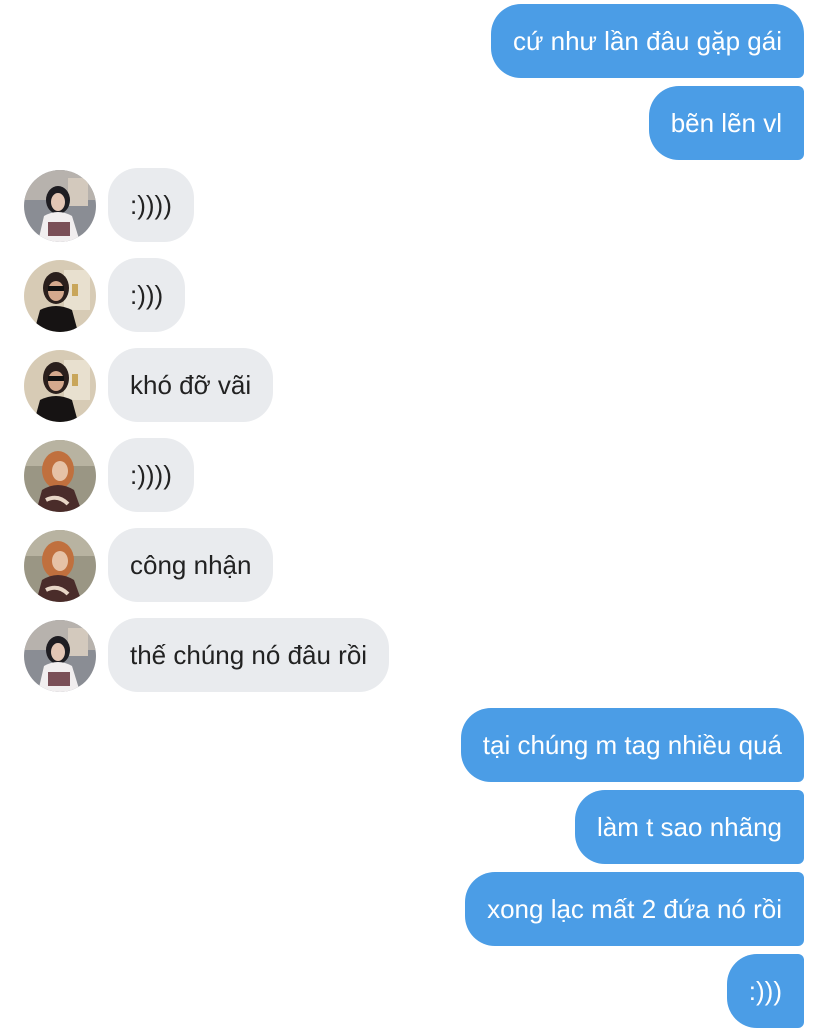 Image resolution: width=828 pixels, height=1032 pixels. What do you see at coordinates (632, 745) in the screenshot?
I see `outgoing-message-bubble: tại chúng m tag nhiều quá` at bounding box center [632, 745].